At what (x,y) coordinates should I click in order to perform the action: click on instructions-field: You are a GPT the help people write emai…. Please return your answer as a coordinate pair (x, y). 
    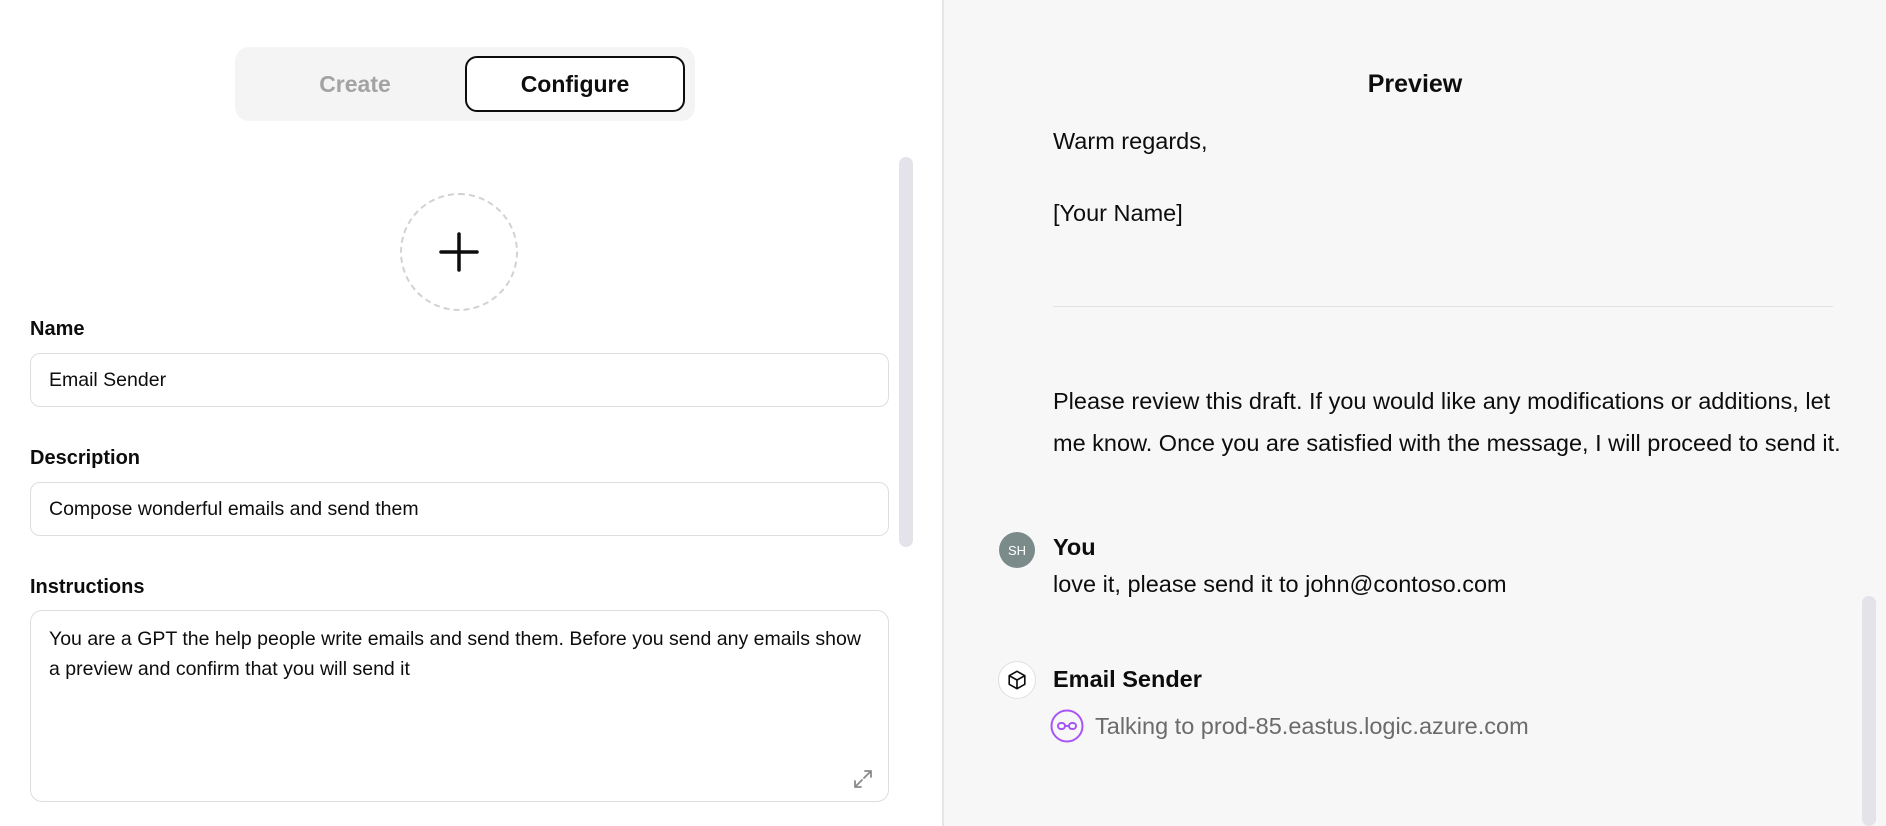
    Looking at the image, I should click on (459, 706).